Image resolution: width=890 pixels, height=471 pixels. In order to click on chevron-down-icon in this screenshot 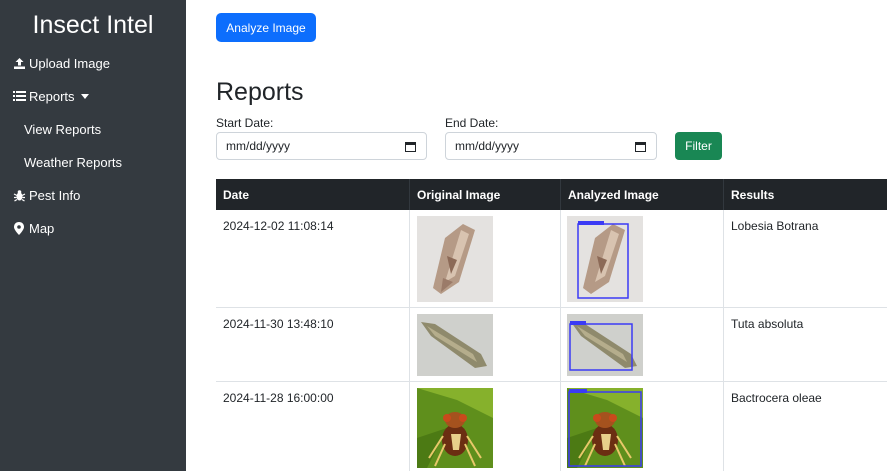, I will do `click(84, 96)`.